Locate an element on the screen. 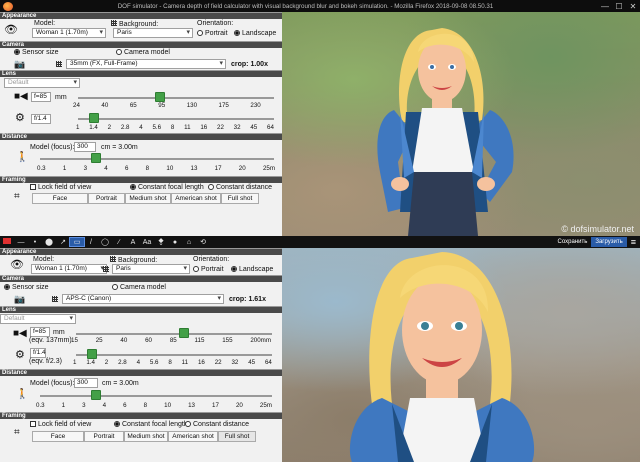 This screenshot has width=640, height=462. aperture-tick: 1 is located at coordinates (75, 362).